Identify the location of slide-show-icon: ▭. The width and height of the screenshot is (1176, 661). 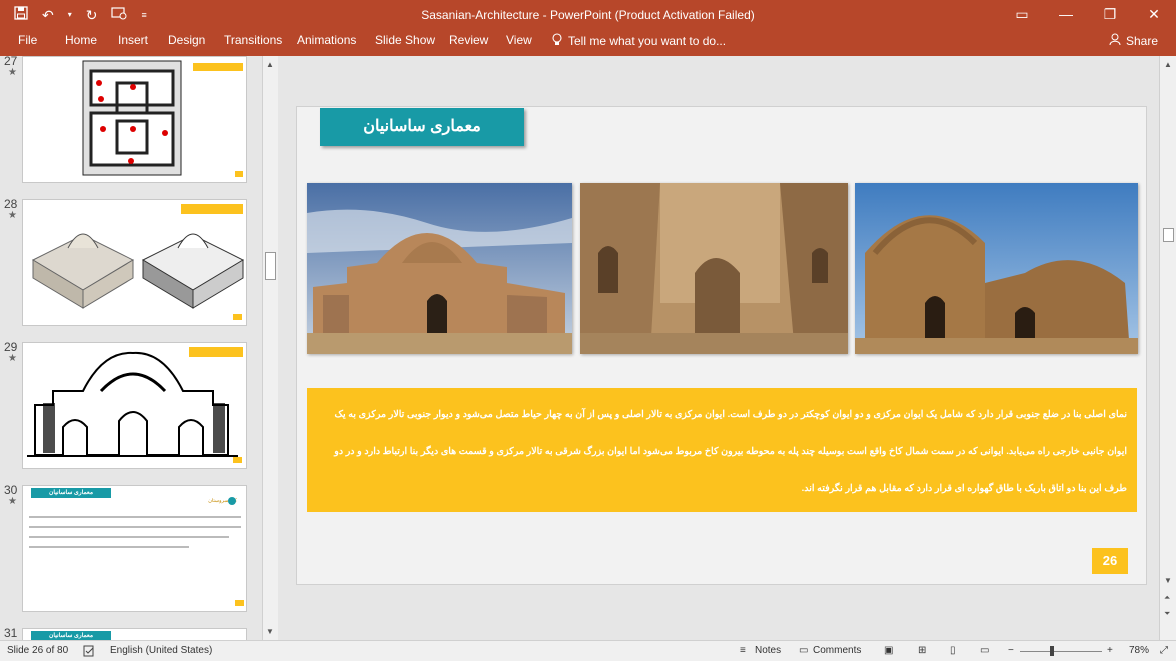
(984, 650).